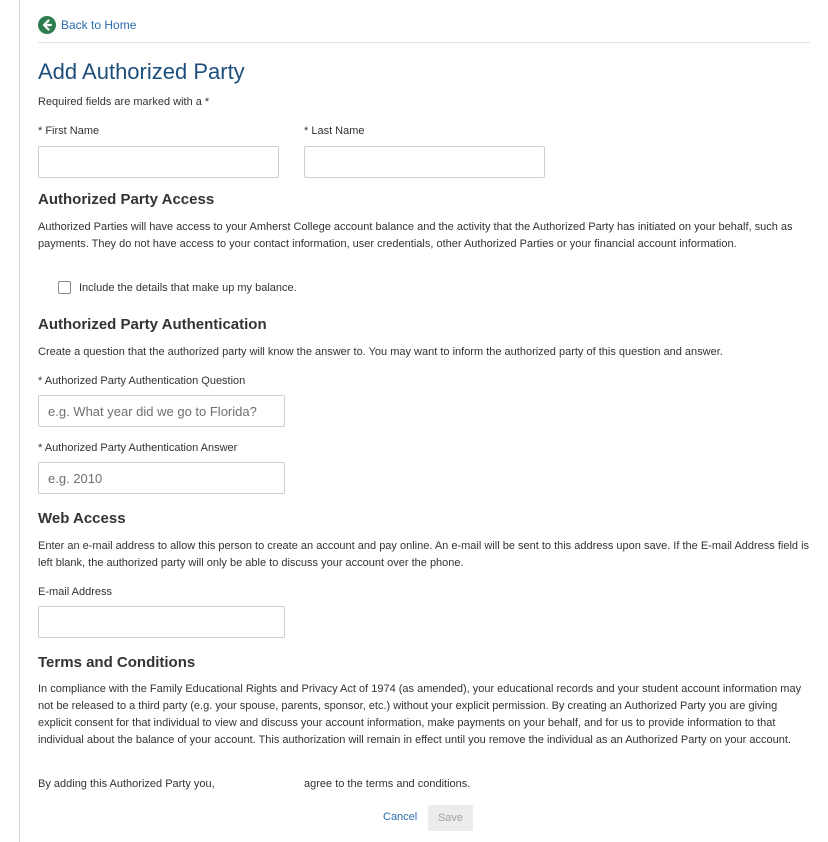  I want to click on required-fields-note: Required fields are marked with a *, so click(124, 102).